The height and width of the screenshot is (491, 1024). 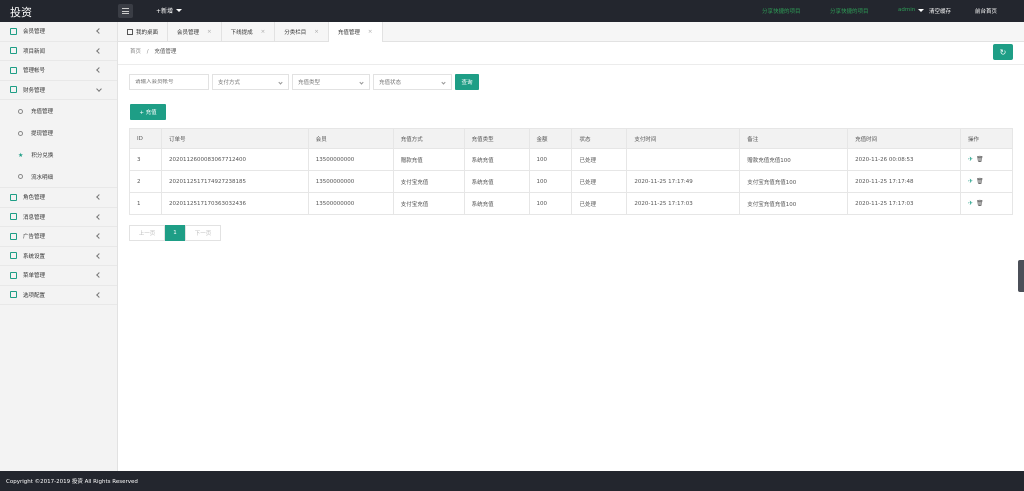 I want to click on recharge-status-select: 充值状态, so click(x=412, y=82).